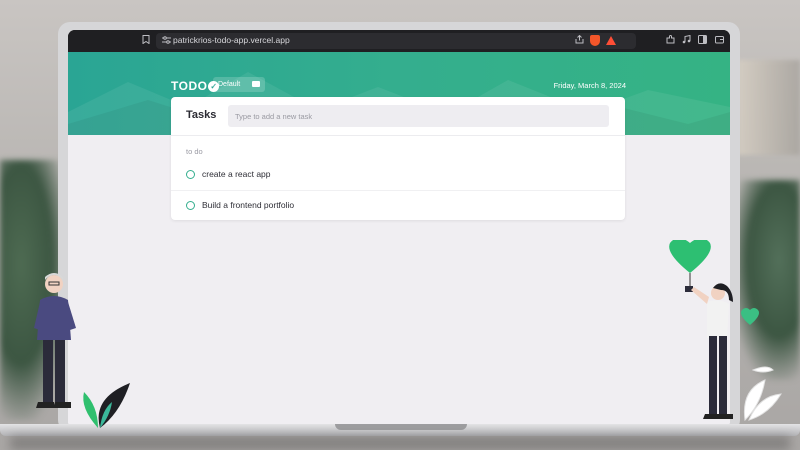 This screenshot has width=800, height=450. I want to click on sidebar-icon, so click(702, 41).